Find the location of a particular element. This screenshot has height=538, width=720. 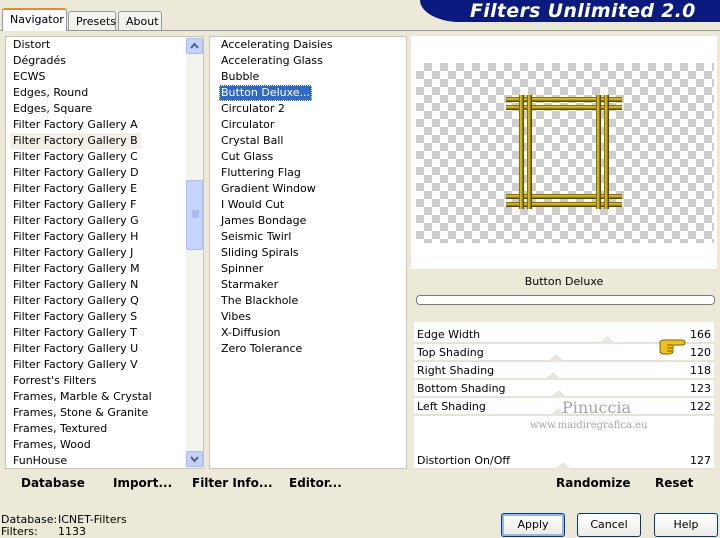

pointing-hand-icon is located at coordinates (672, 347).